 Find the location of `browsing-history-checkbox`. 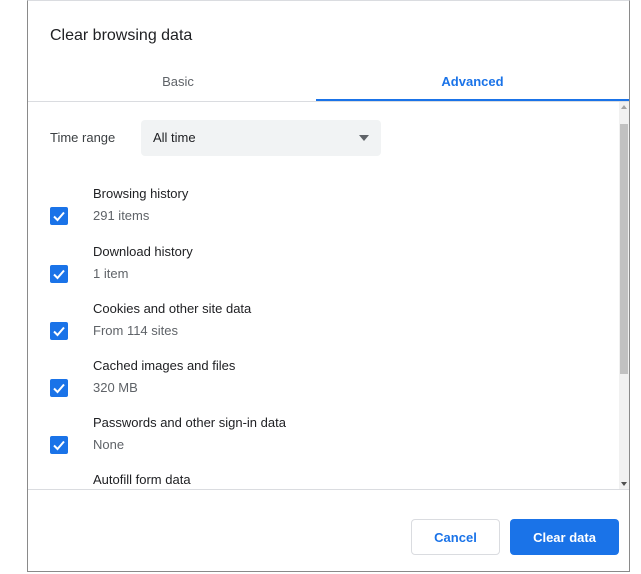

browsing-history-checkbox is located at coordinates (59, 216).